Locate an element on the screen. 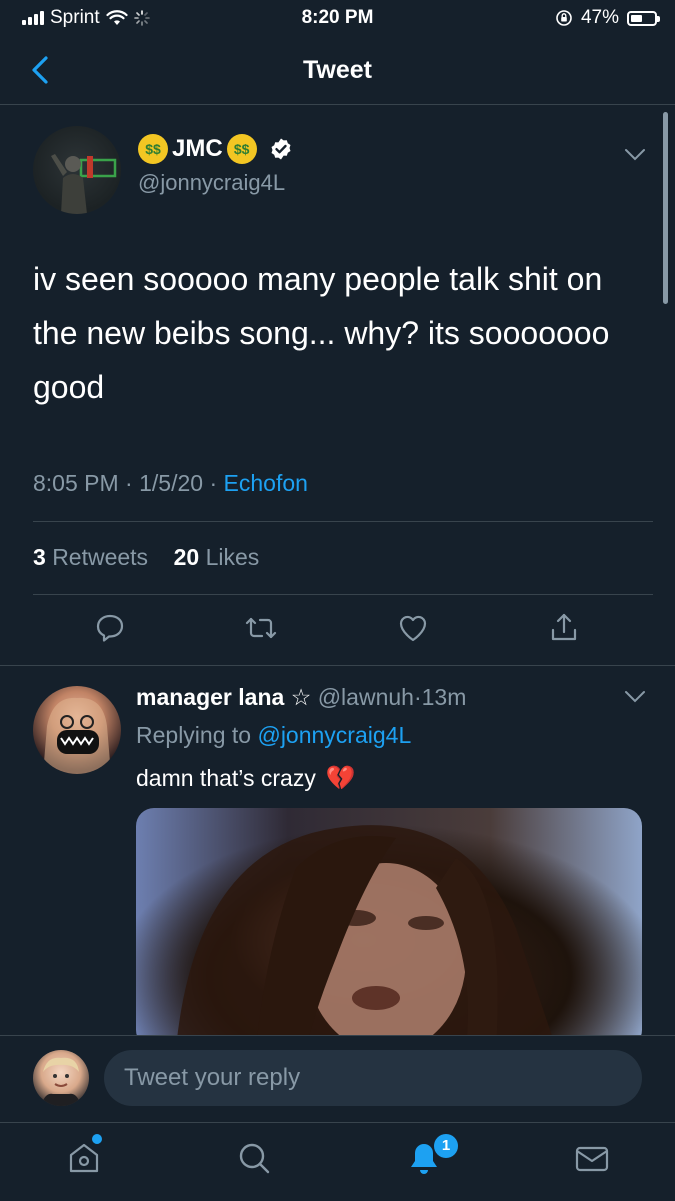 The width and height of the screenshot is (675, 1201). home-icon is located at coordinates (84, 1158).